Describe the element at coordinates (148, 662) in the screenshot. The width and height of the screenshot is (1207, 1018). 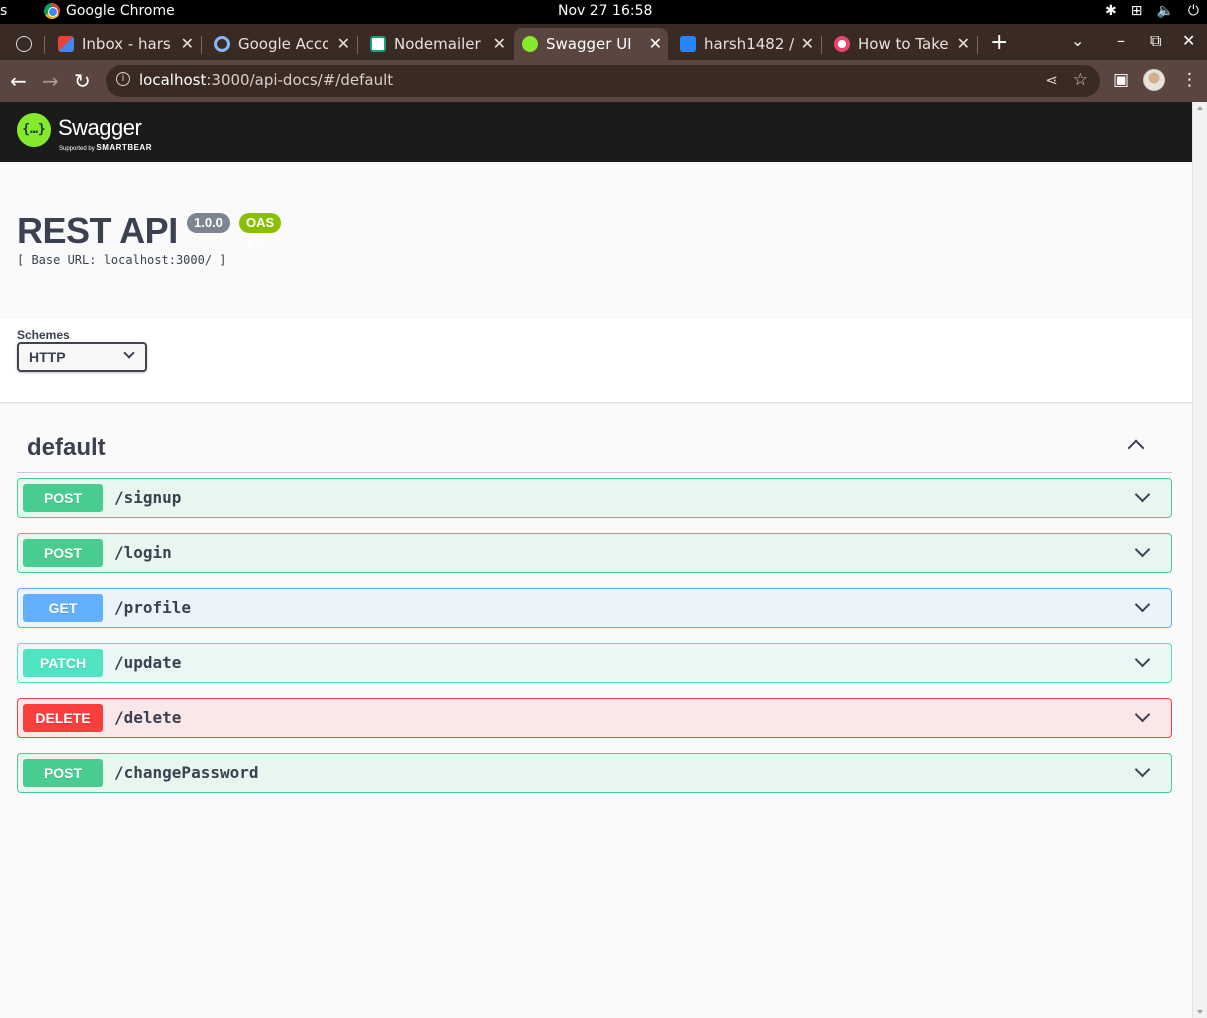
I see `operation-path: /update` at that location.